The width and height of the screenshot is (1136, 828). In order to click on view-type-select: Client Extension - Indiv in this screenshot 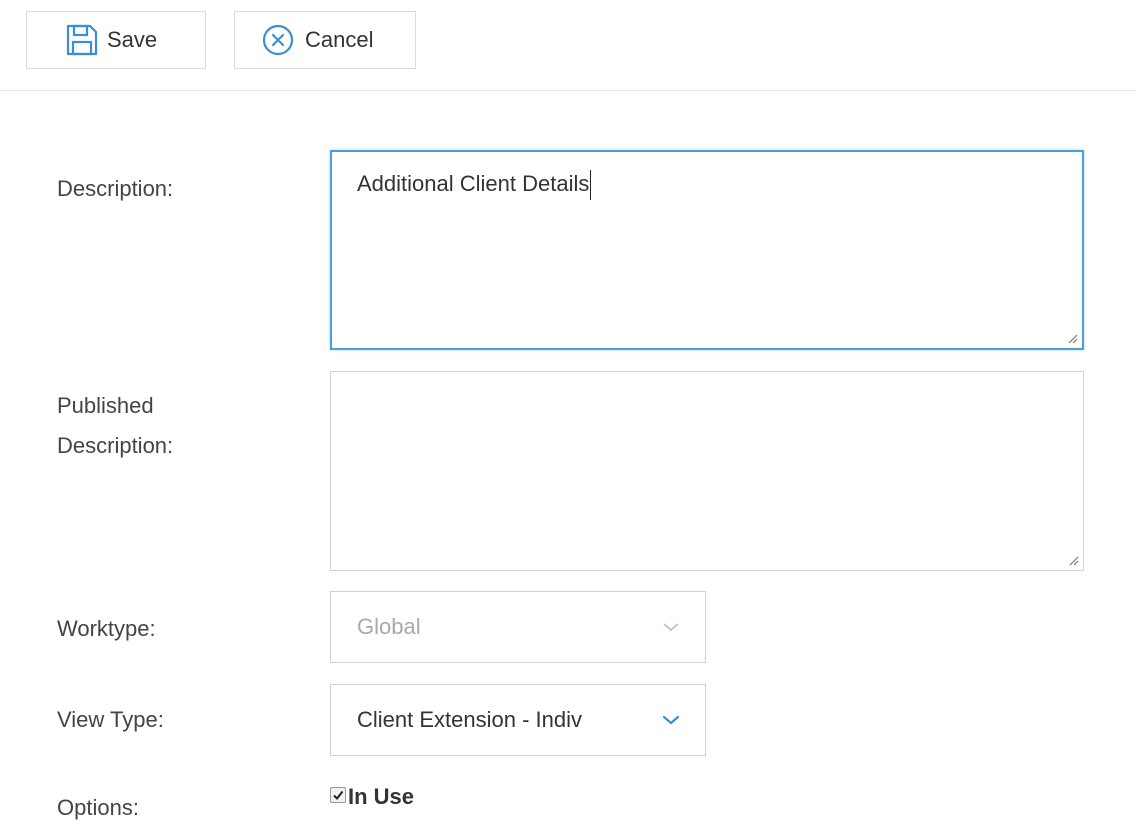, I will do `click(518, 720)`.